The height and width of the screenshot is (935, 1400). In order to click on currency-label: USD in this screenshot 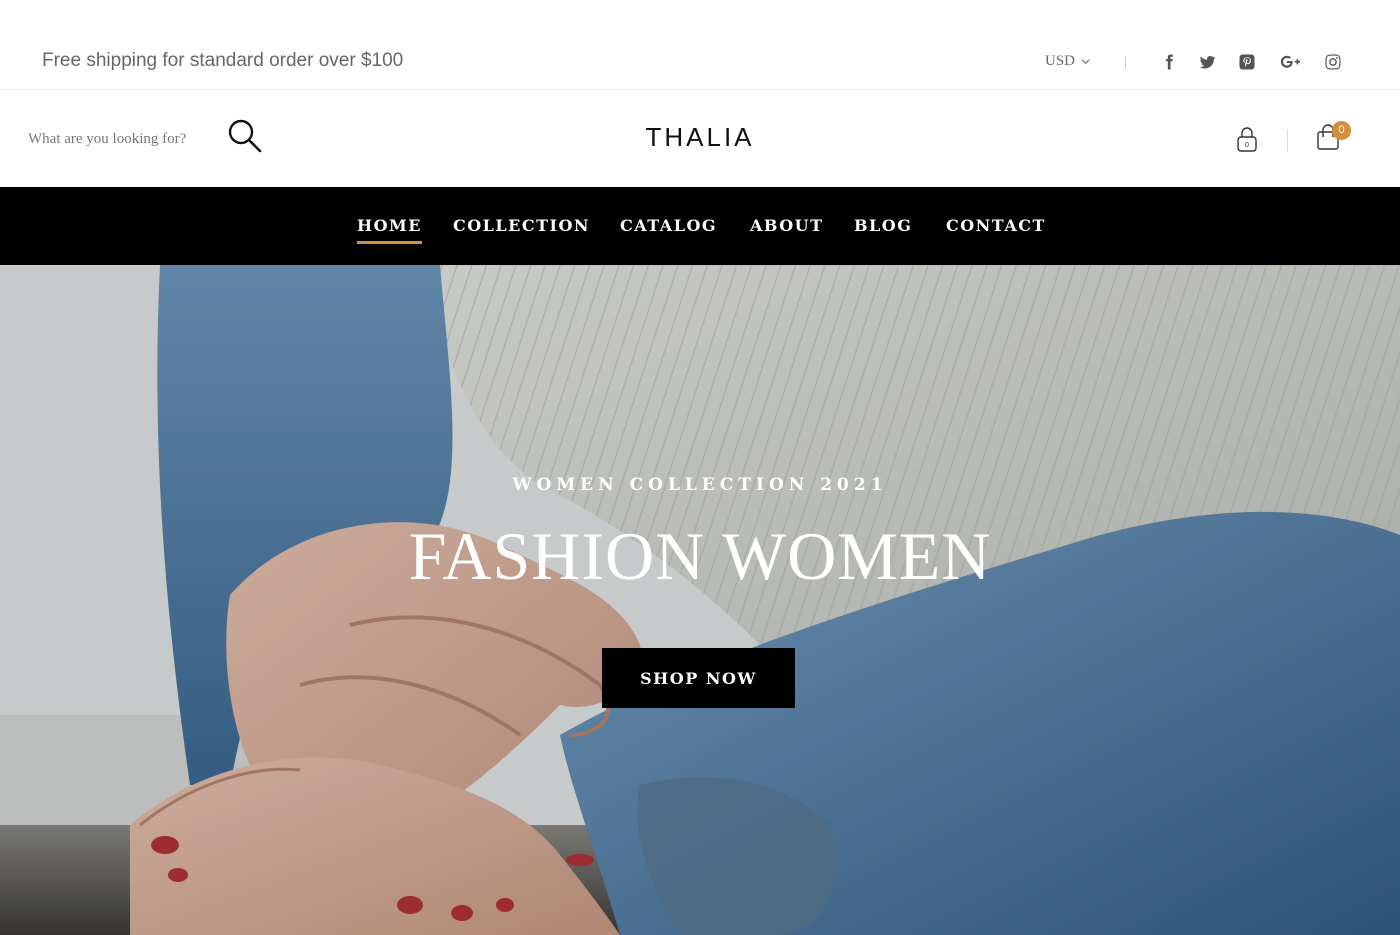, I will do `click(1060, 61)`.